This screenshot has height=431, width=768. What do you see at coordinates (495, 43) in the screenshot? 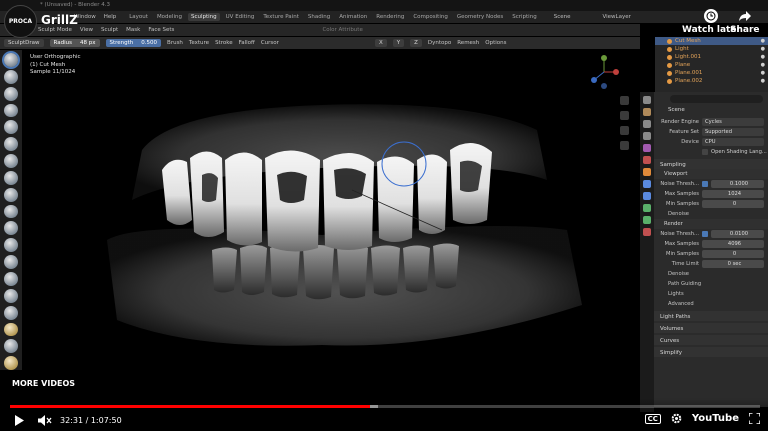
I see `options-menu: Options` at bounding box center [495, 43].